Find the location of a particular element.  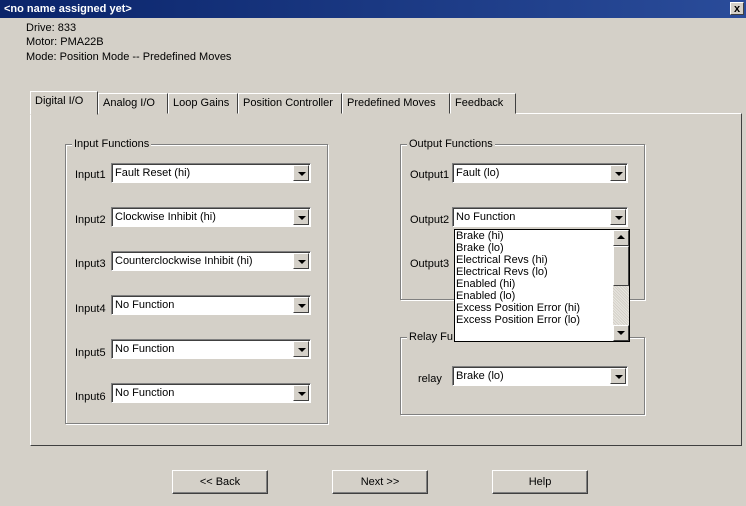

relay-label: relay is located at coordinates (430, 379).